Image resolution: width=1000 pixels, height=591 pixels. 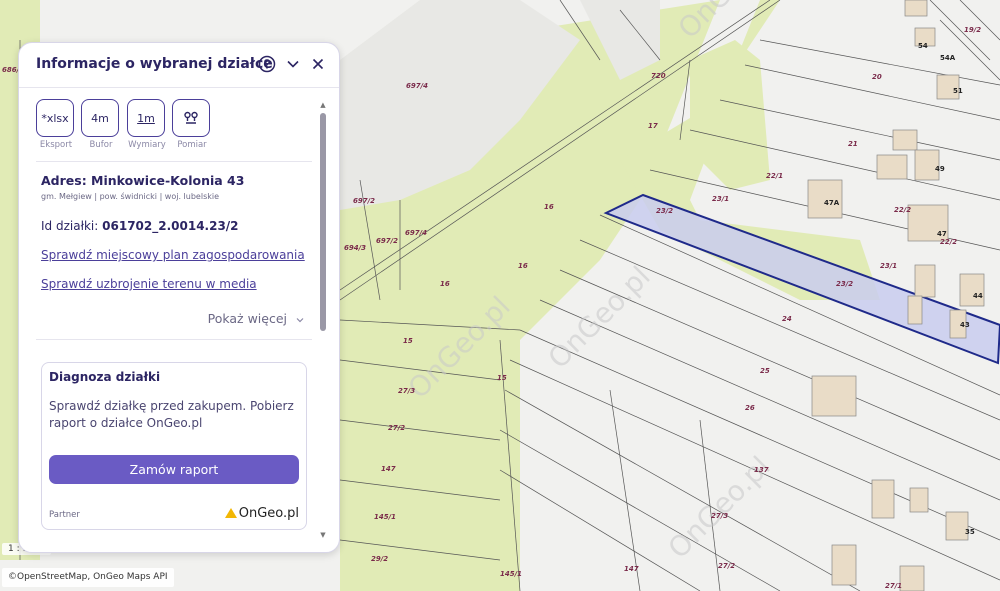 What do you see at coordinates (923, 46) in the screenshot?
I see `house-number-label: 54` at bounding box center [923, 46].